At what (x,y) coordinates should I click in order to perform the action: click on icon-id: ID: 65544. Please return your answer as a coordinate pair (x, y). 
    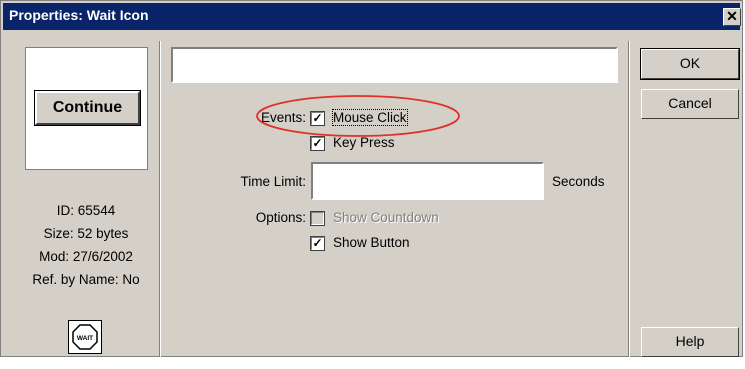
    Looking at the image, I should click on (86, 210).